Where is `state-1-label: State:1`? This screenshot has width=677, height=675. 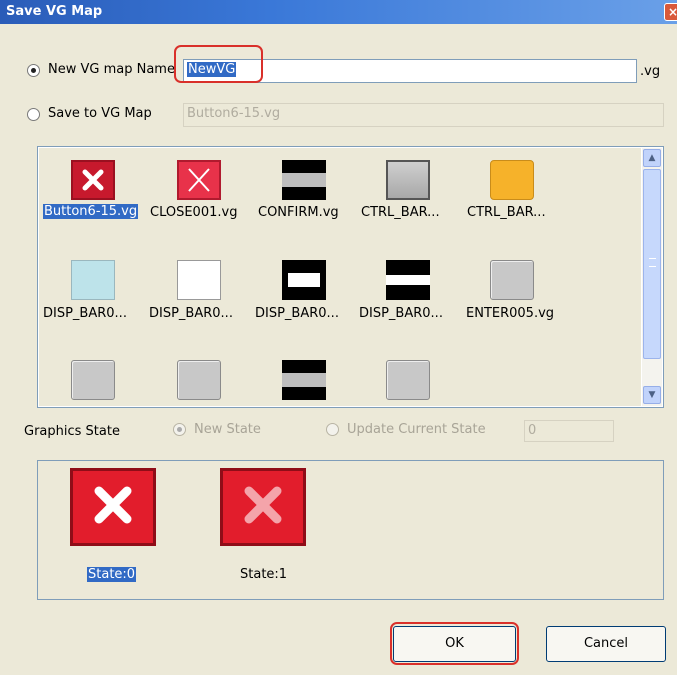 state-1-label: State:1 is located at coordinates (263, 574).